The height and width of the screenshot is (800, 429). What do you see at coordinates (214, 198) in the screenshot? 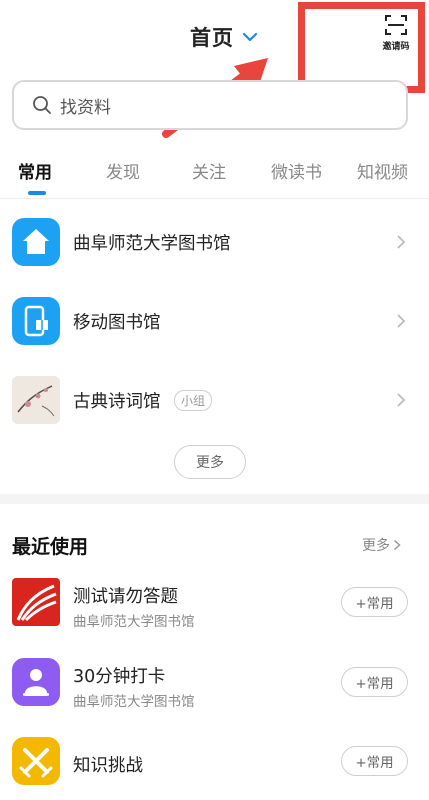
I see `divider` at bounding box center [214, 198].